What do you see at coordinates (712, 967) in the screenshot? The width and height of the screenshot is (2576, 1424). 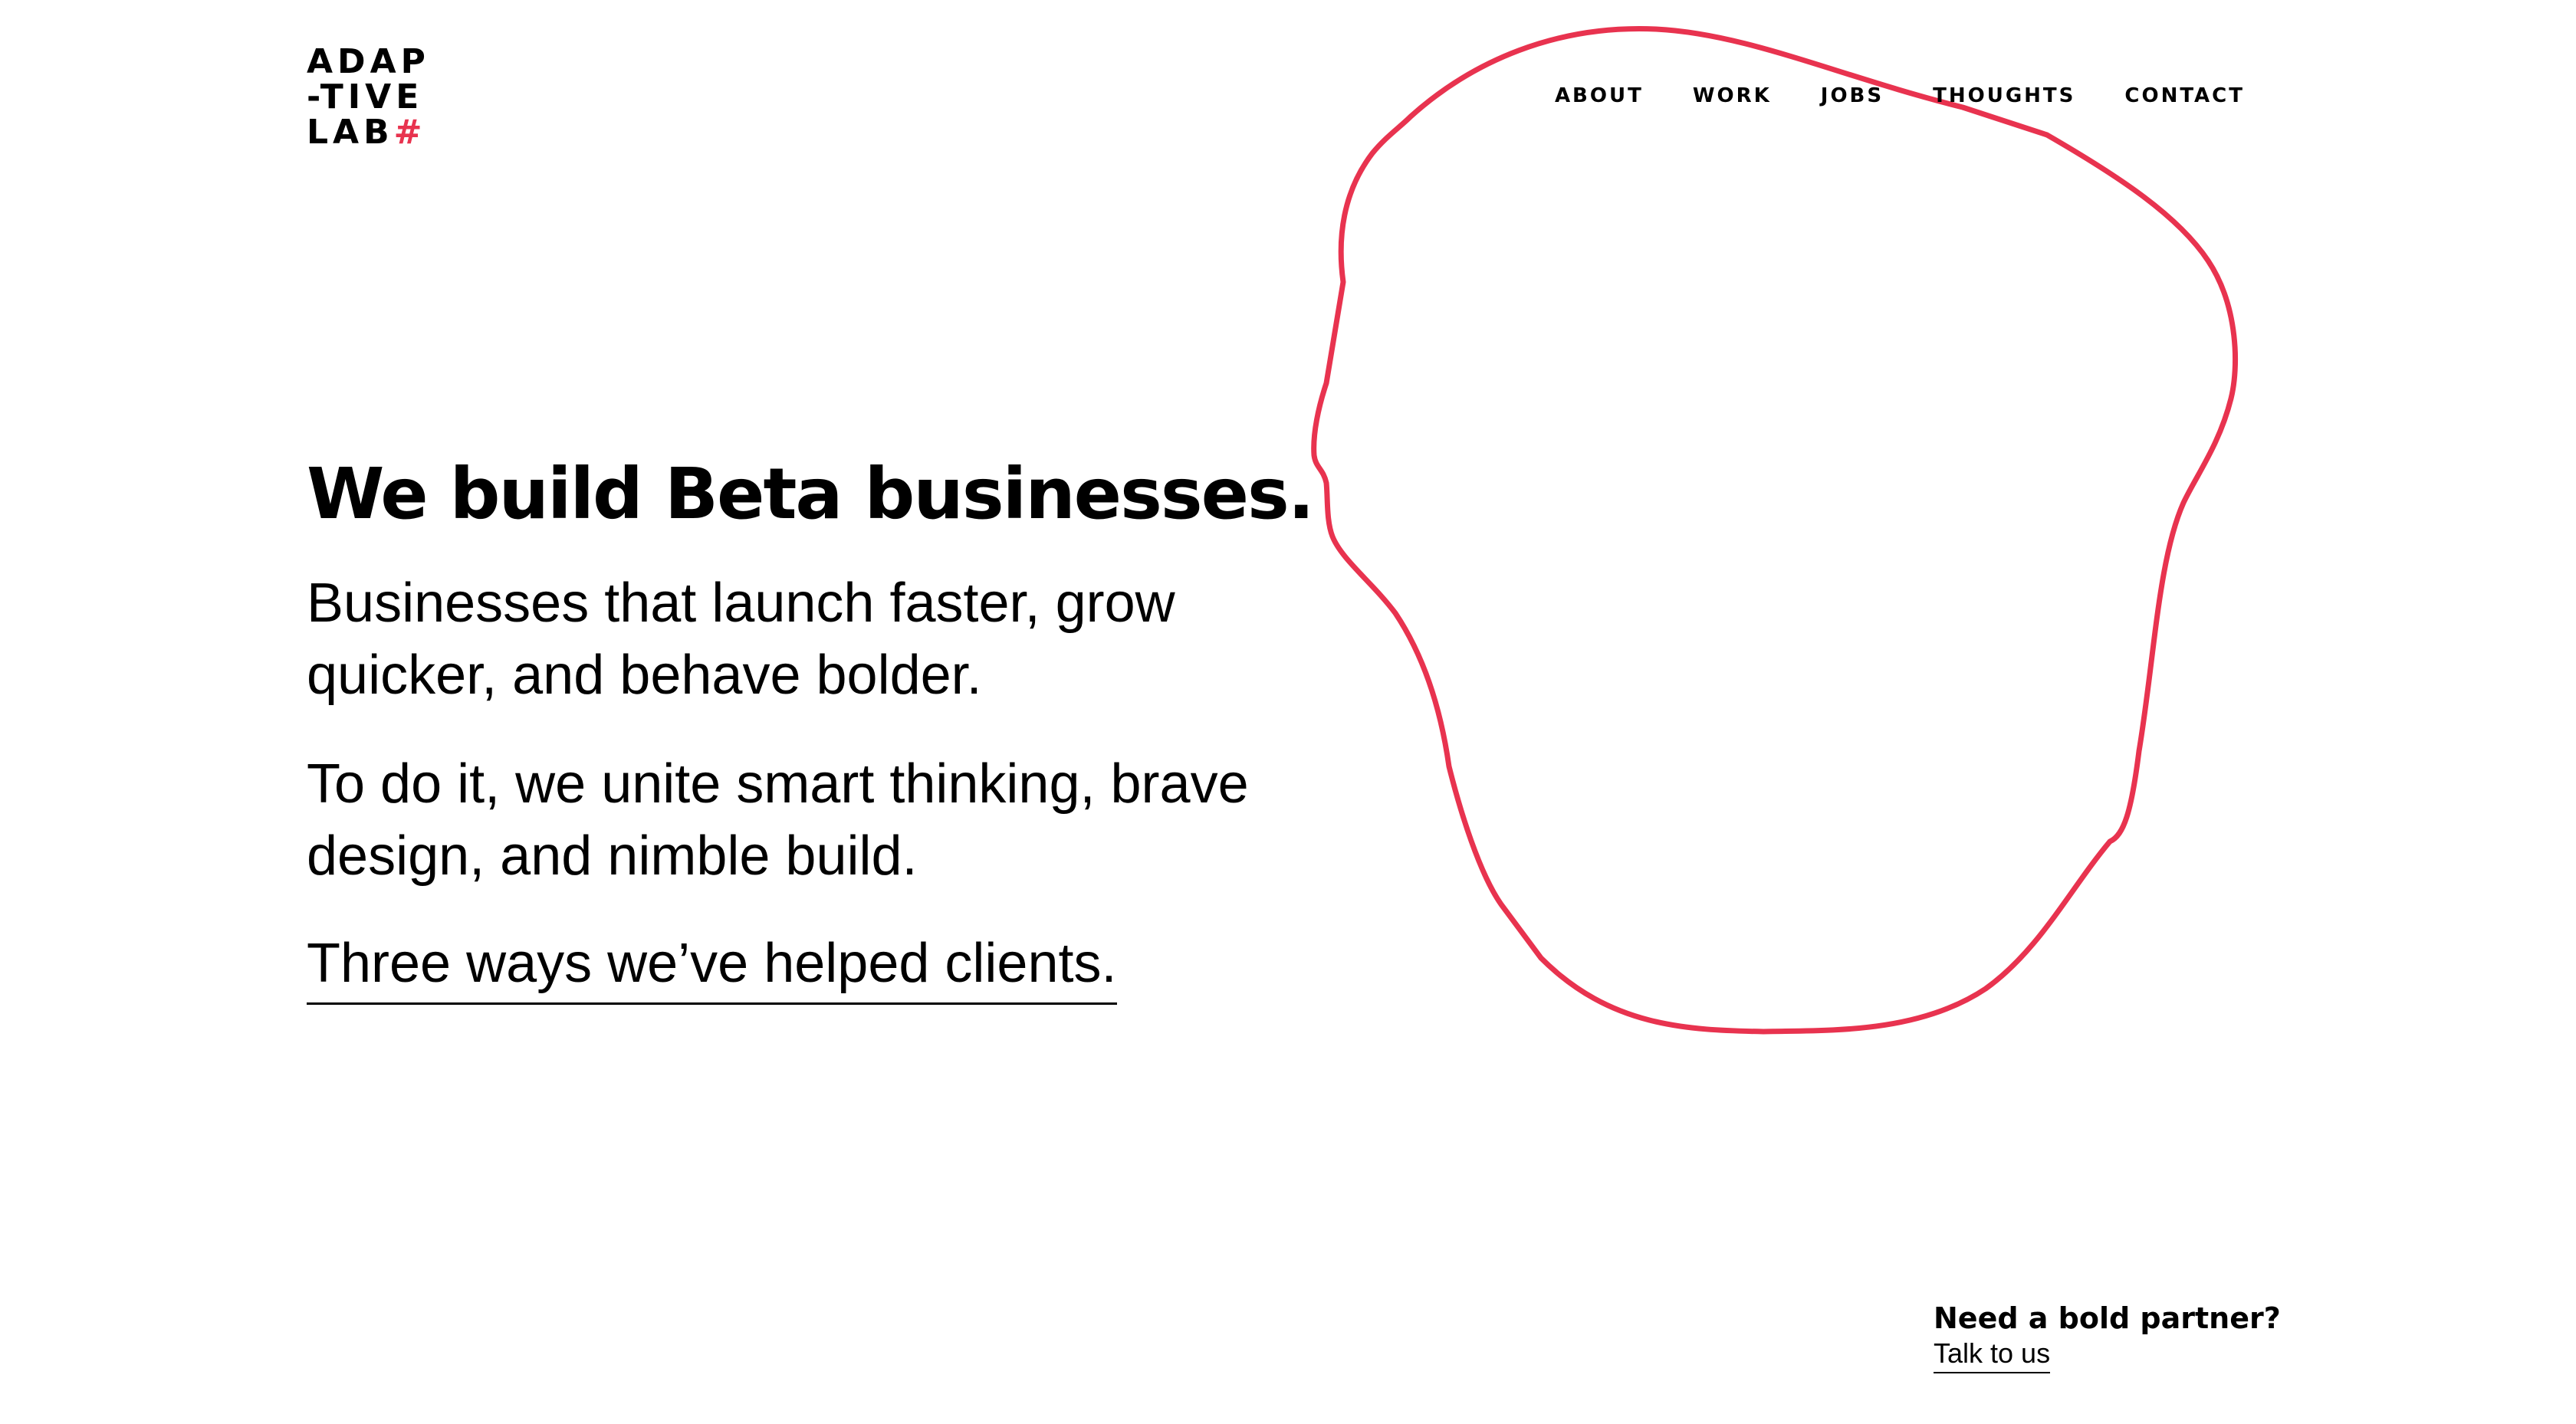 I see `case-studies-link: Three ways we’ve helped clients.` at bounding box center [712, 967].